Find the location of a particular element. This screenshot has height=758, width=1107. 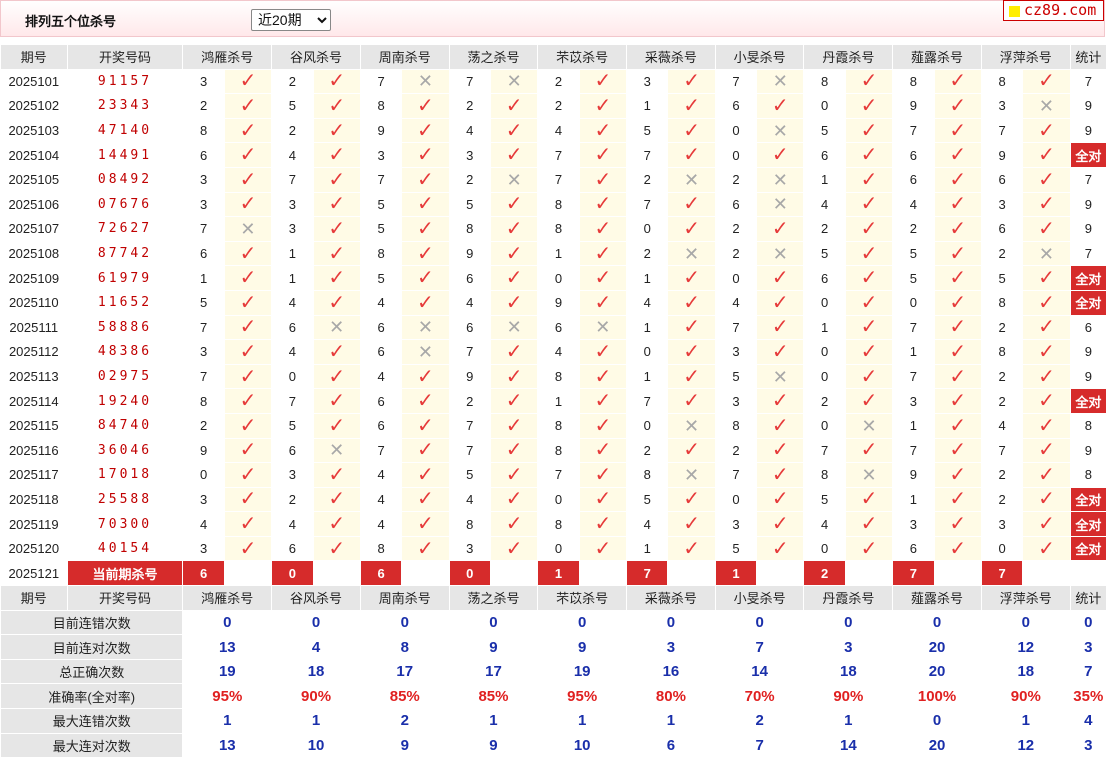

kill-number-cell: 2 is located at coordinates (558, 81).